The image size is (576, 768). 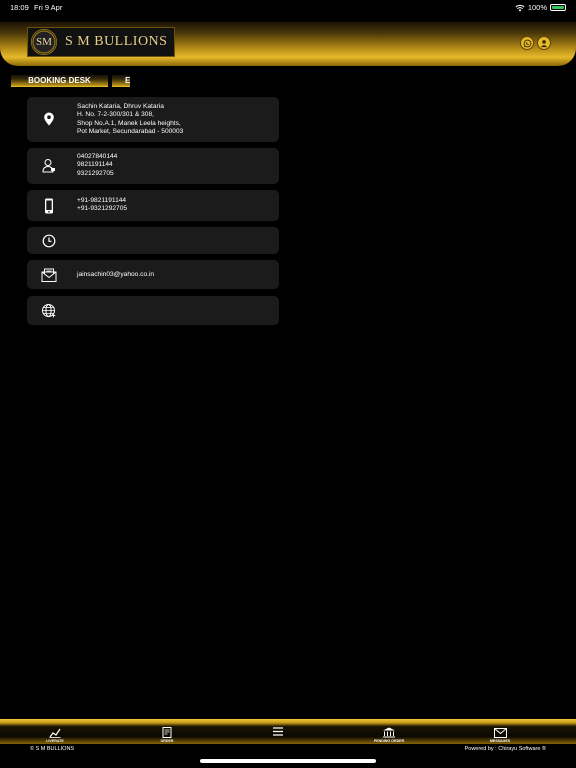 I want to click on nav-label: PENDING ORDER, so click(x=389, y=741).